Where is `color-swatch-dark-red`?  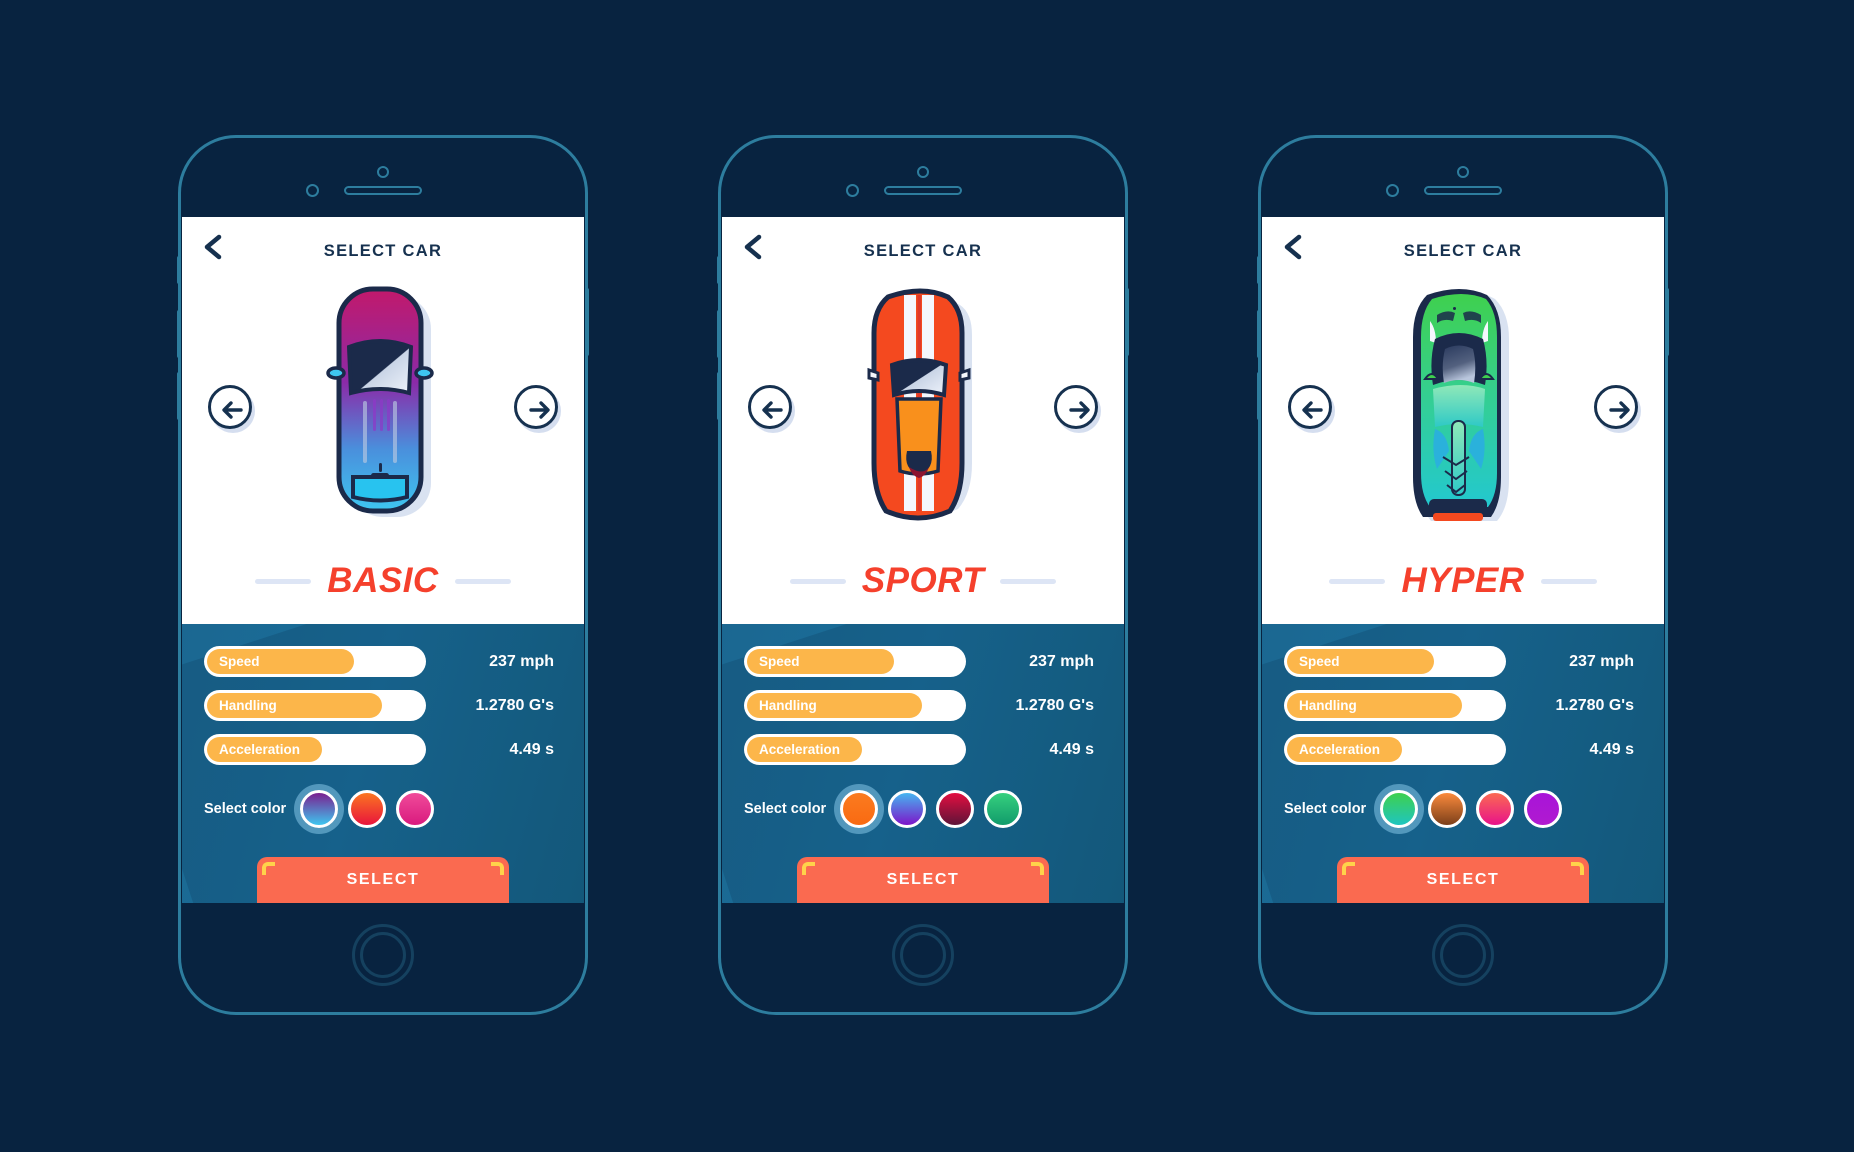
color-swatch-dark-red is located at coordinates (955, 809).